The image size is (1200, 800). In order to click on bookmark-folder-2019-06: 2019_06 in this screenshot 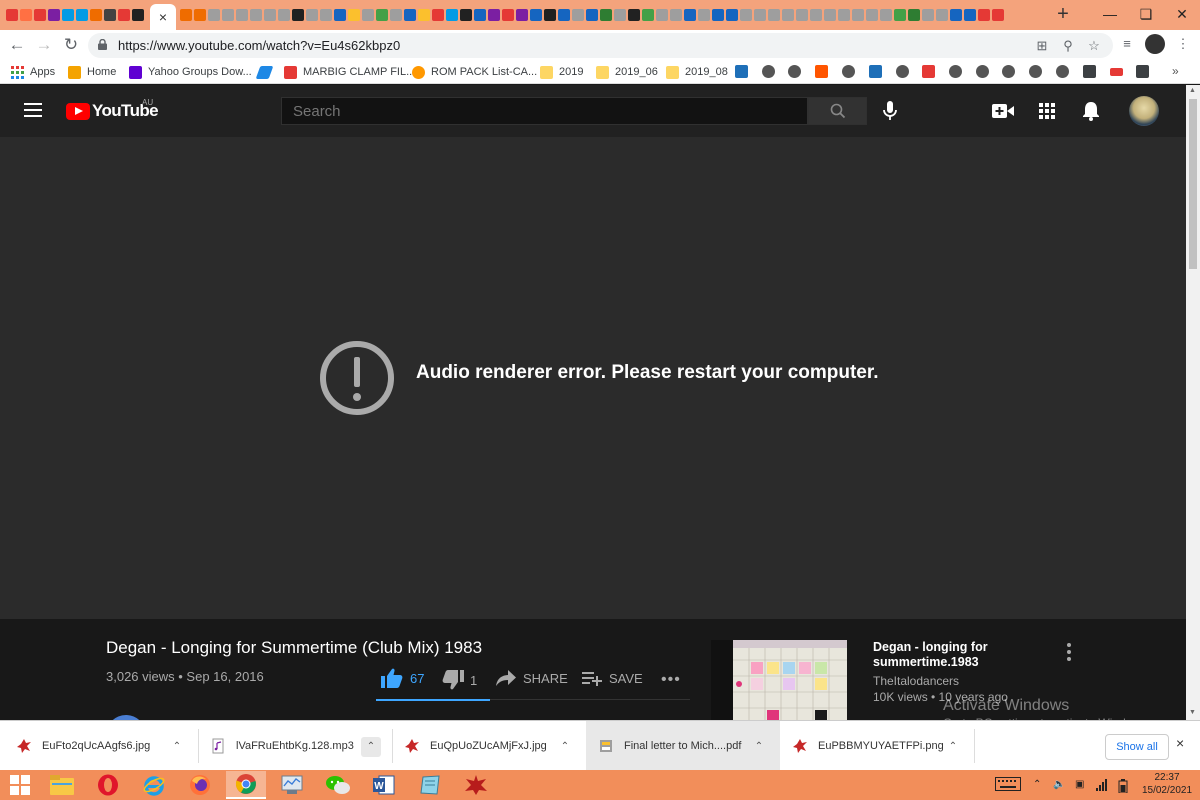, I will do `click(627, 72)`.